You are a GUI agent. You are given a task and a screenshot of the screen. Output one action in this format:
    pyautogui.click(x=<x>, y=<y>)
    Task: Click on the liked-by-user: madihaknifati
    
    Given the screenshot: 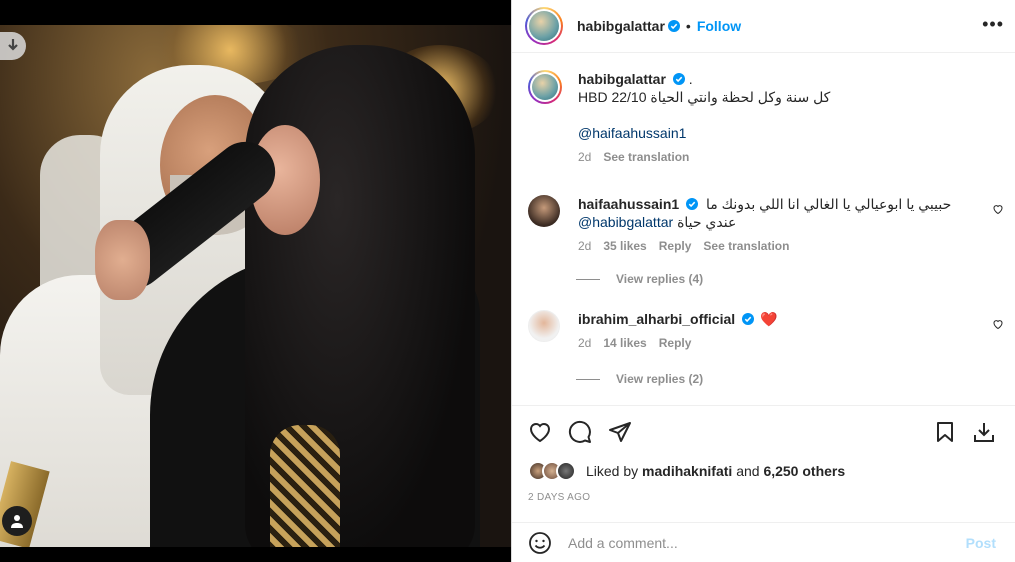 What is the action you would take?
    pyautogui.click(x=687, y=471)
    